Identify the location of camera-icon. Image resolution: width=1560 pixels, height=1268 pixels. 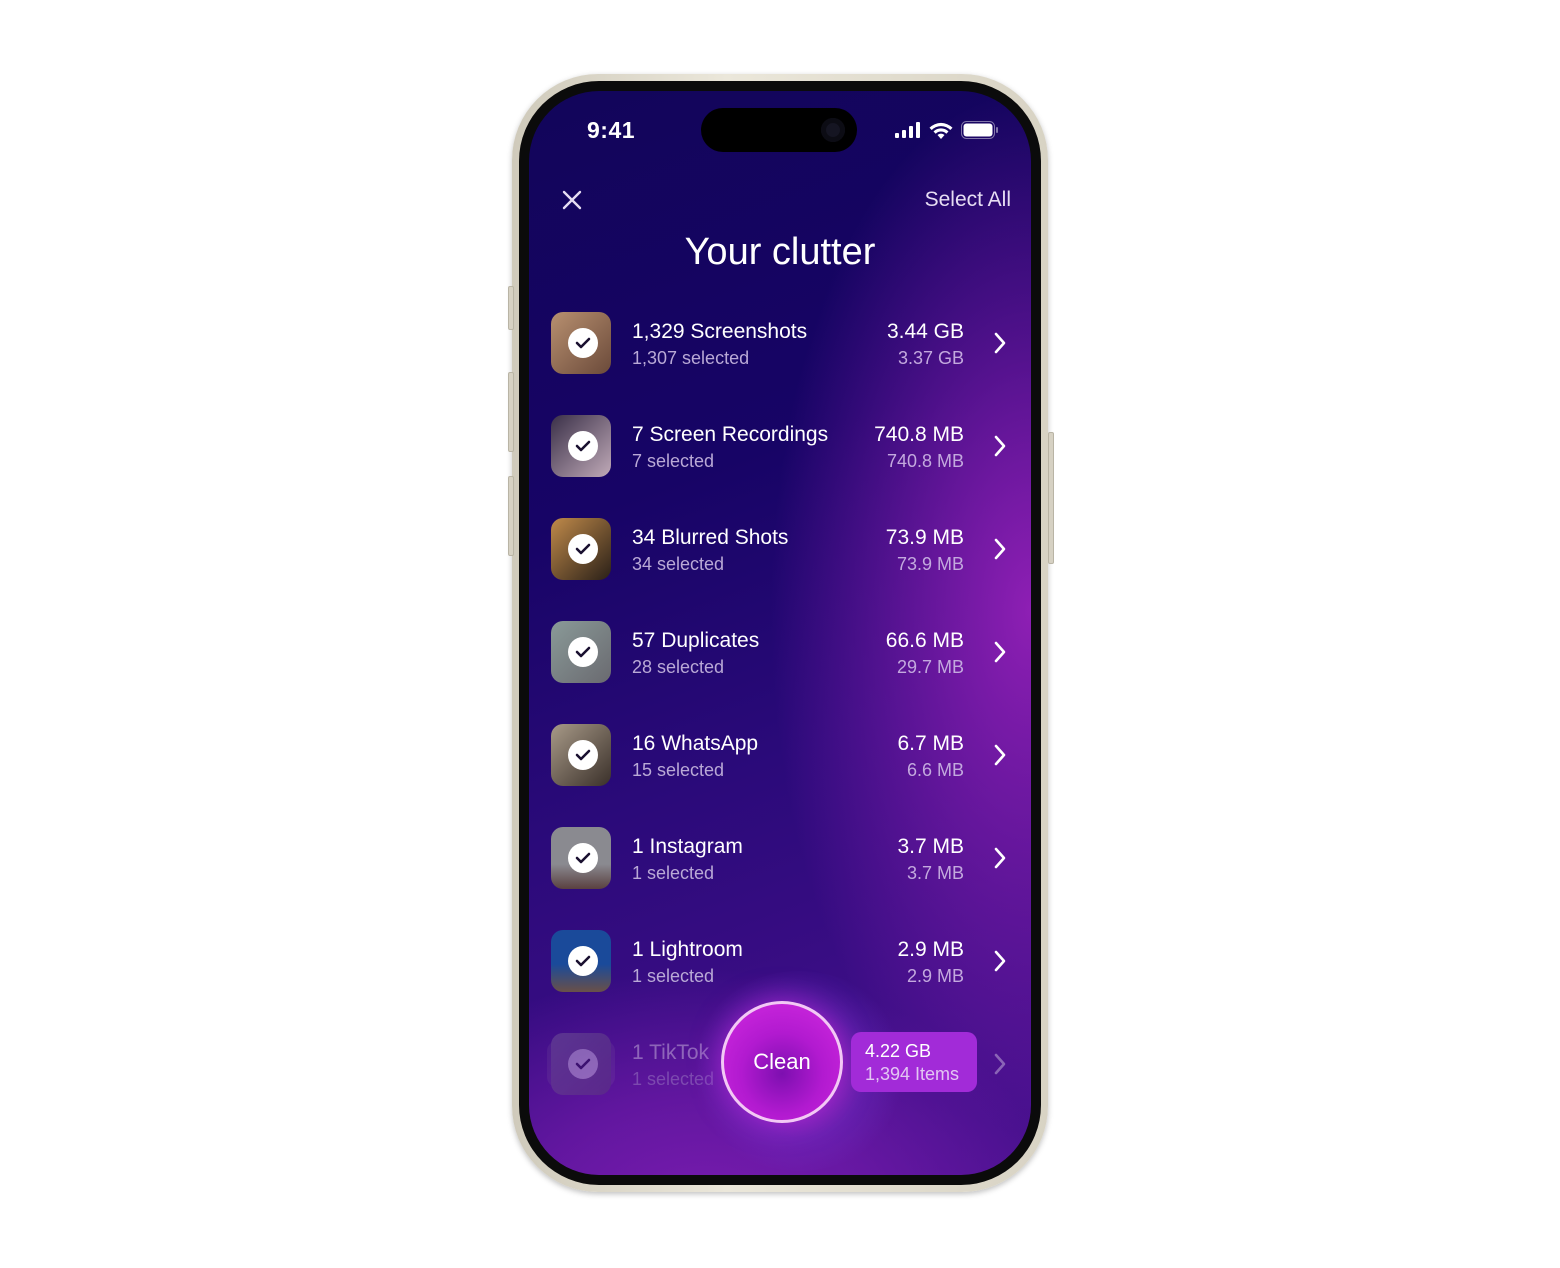
(833, 130).